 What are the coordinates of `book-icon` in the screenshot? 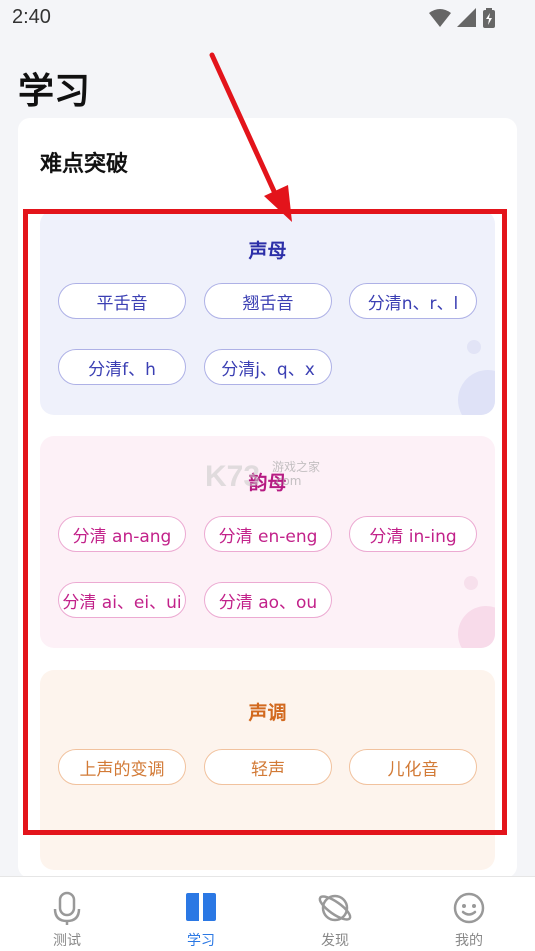 It's located at (201, 907).